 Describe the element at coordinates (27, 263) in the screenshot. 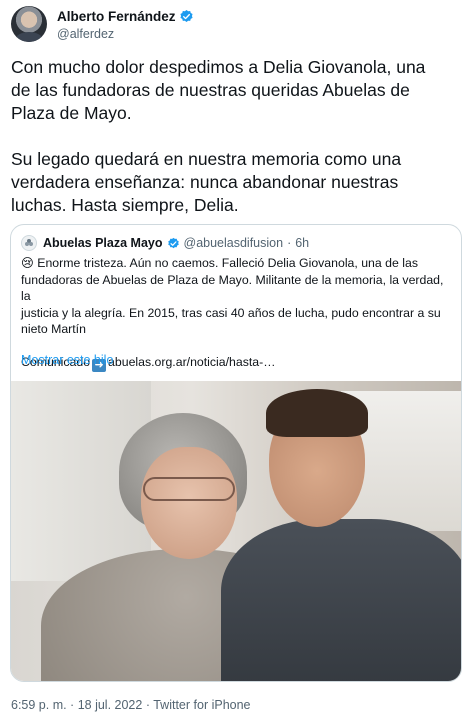

I see `crying-face-emoji: 😢` at that location.